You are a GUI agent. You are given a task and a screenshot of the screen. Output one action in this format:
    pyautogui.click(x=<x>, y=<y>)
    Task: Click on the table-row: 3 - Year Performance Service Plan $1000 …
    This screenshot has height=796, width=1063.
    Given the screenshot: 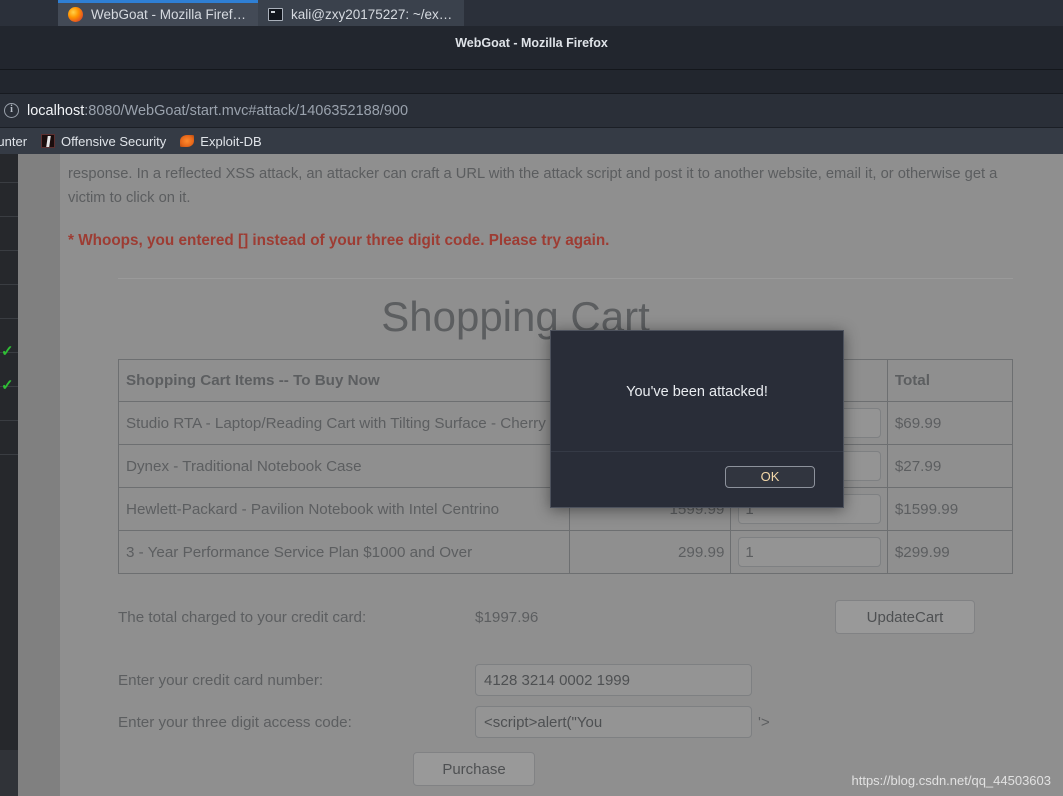 What is the action you would take?
    pyautogui.click(x=565, y=552)
    